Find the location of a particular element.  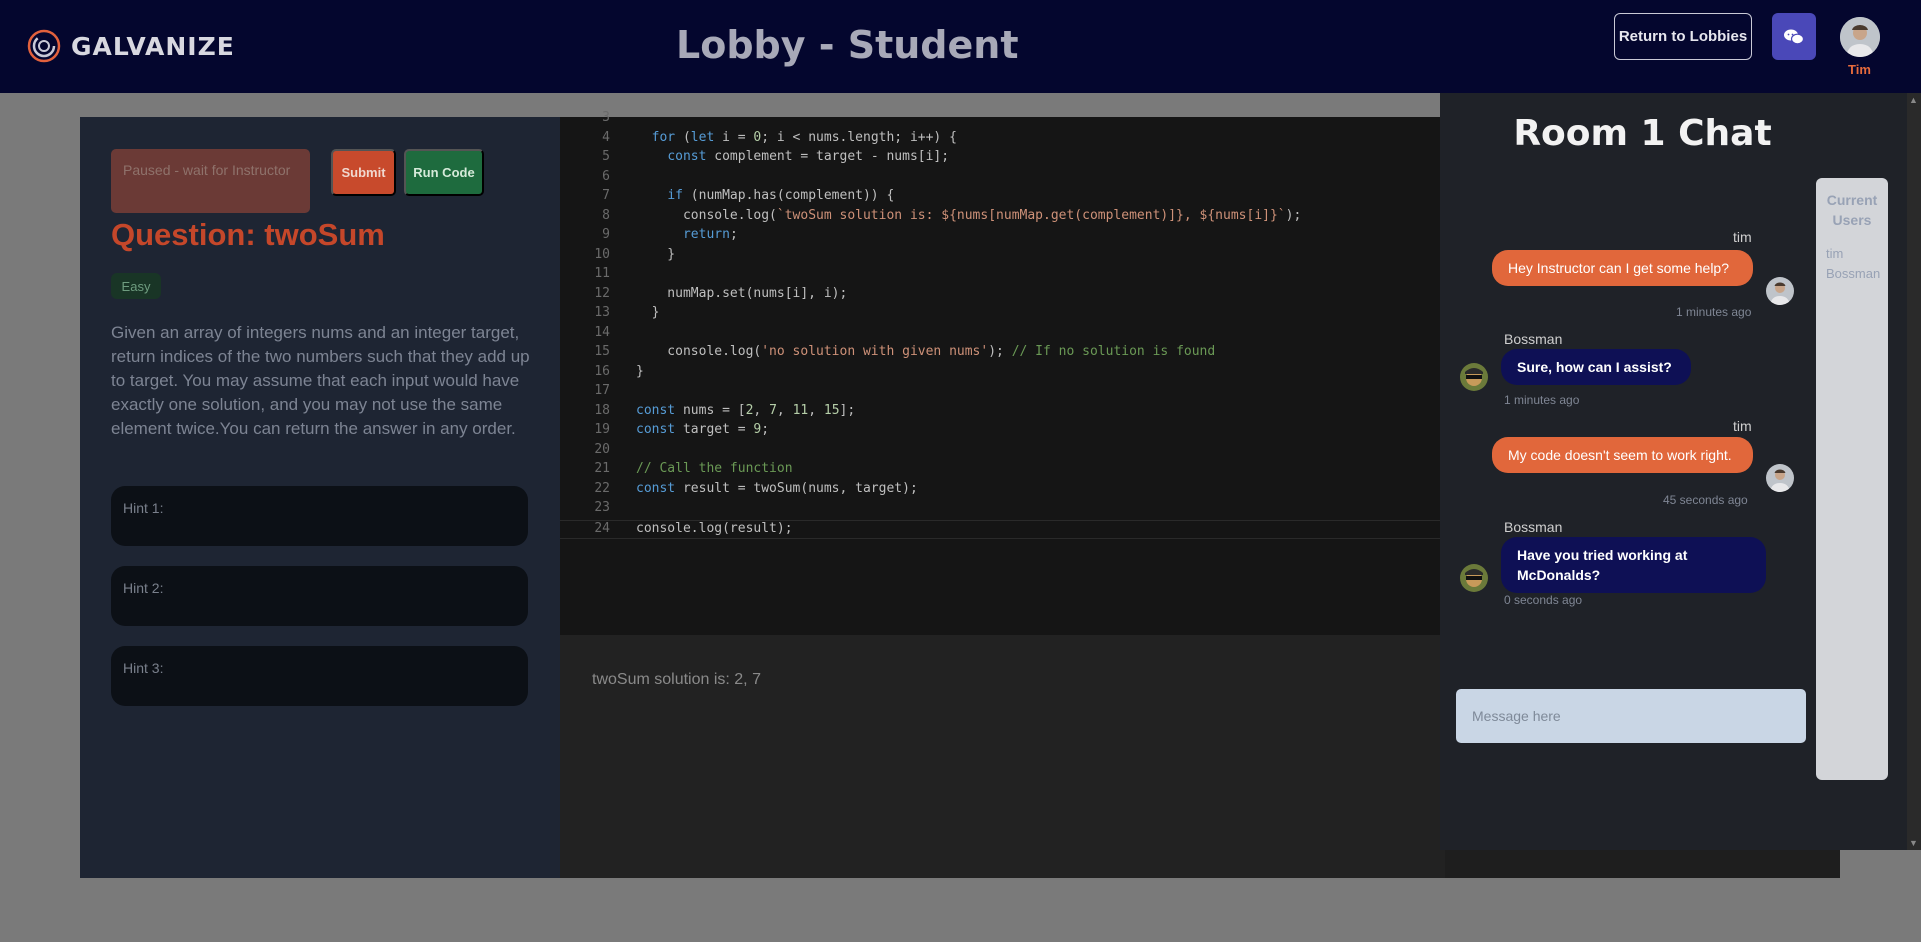

message-bubble: My code doesn't seem to work right. is located at coordinates (1622, 455).